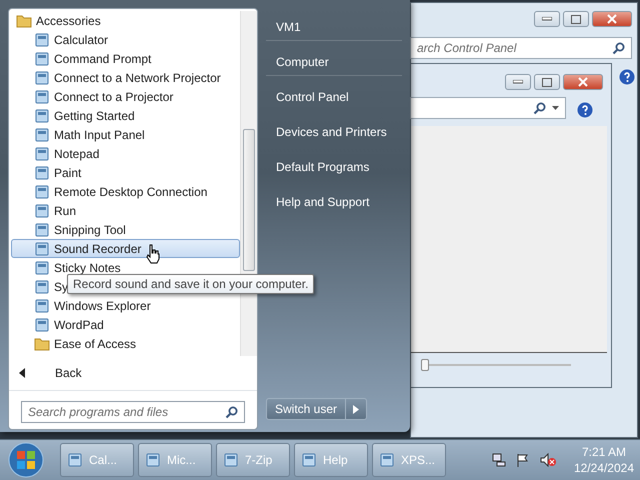 Image resolution: width=640 pixels, height=480 pixels. I want to click on tooltip: Record sound and save it on your computer., so click(190, 284).